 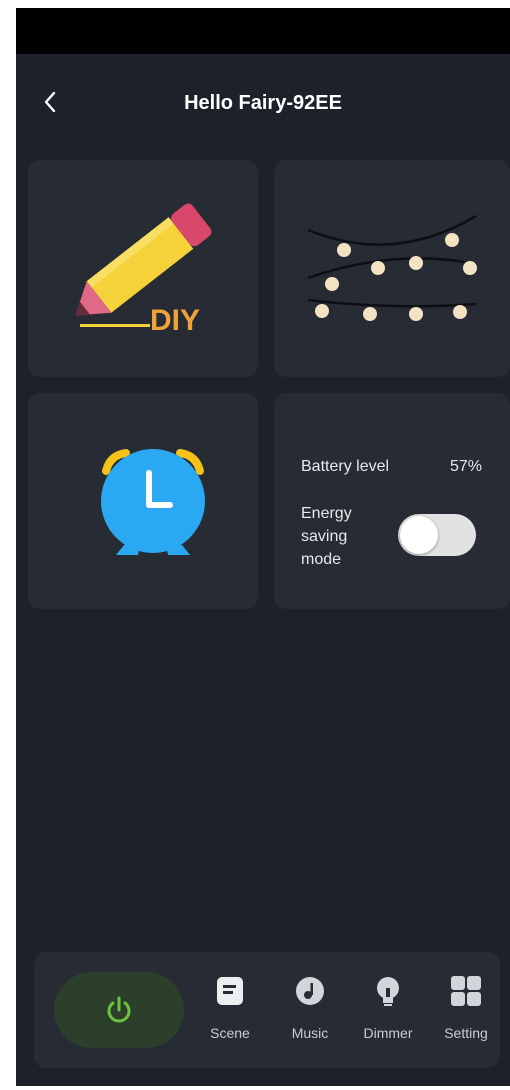 I want to click on diy-label: DIY, so click(x=175, y=320).